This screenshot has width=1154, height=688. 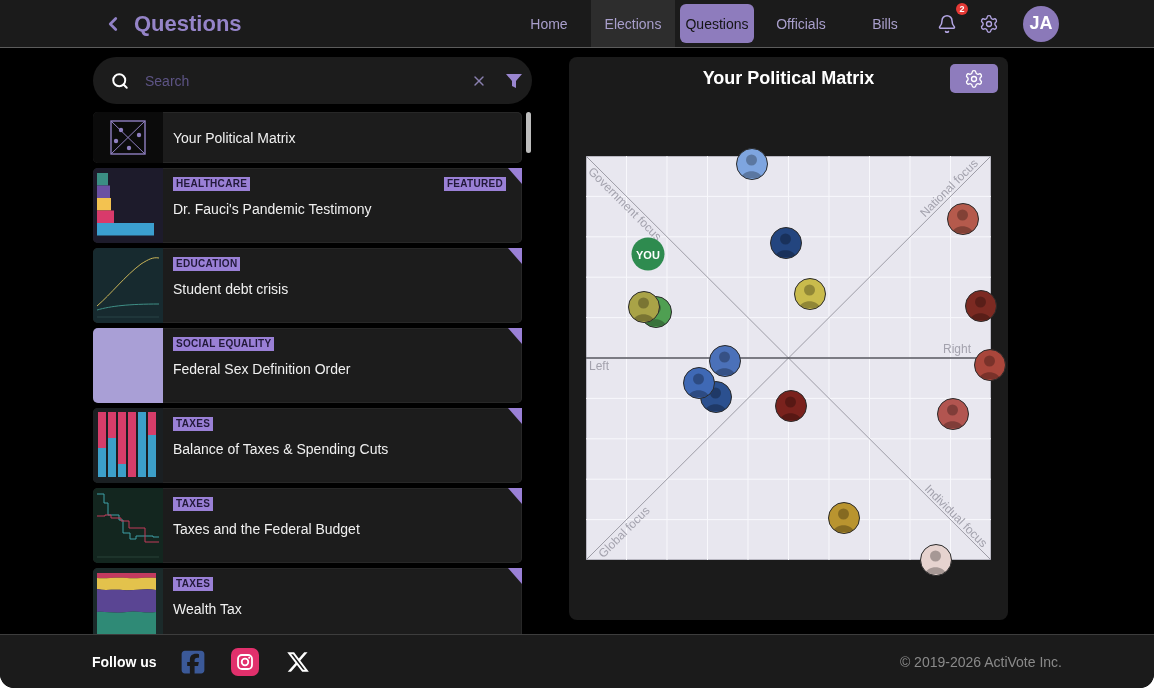 I want to click on facebook-icon, so click(x=192, y=661).